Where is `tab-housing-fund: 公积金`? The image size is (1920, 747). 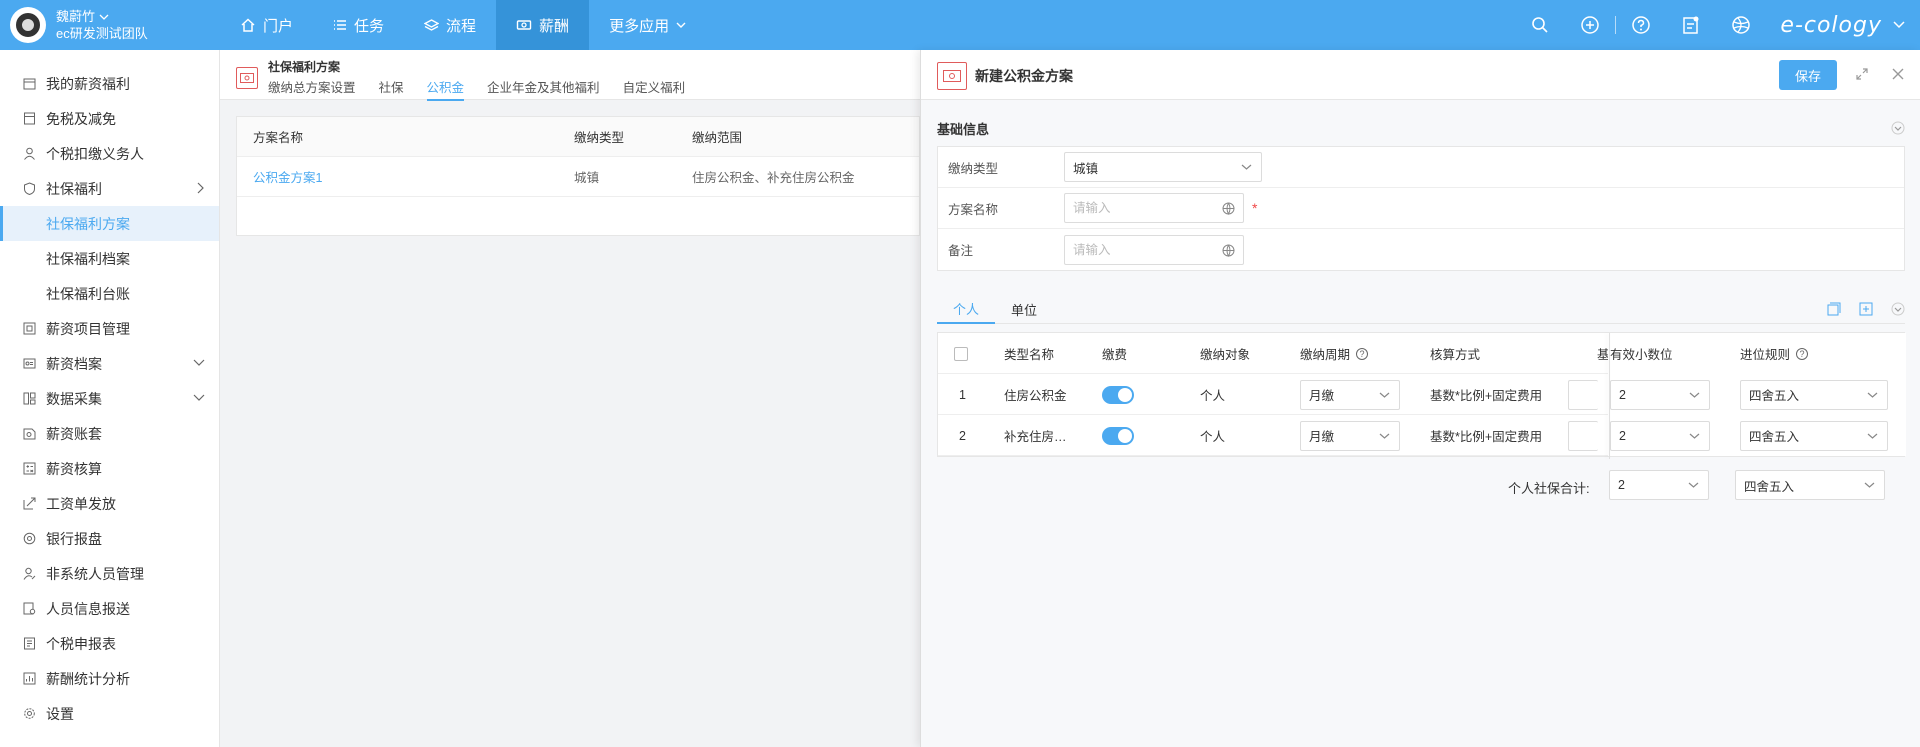
tab-housing-fund: 公积金 is located at coordinates (445, 89).